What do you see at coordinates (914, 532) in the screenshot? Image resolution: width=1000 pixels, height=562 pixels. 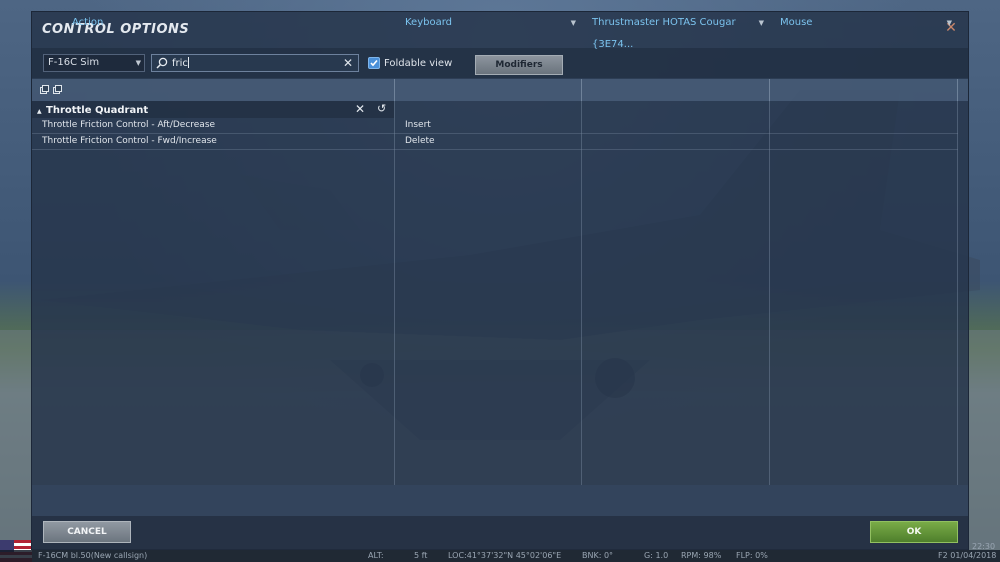 I see `ok-button: OK` at bounding box center [914, 532].